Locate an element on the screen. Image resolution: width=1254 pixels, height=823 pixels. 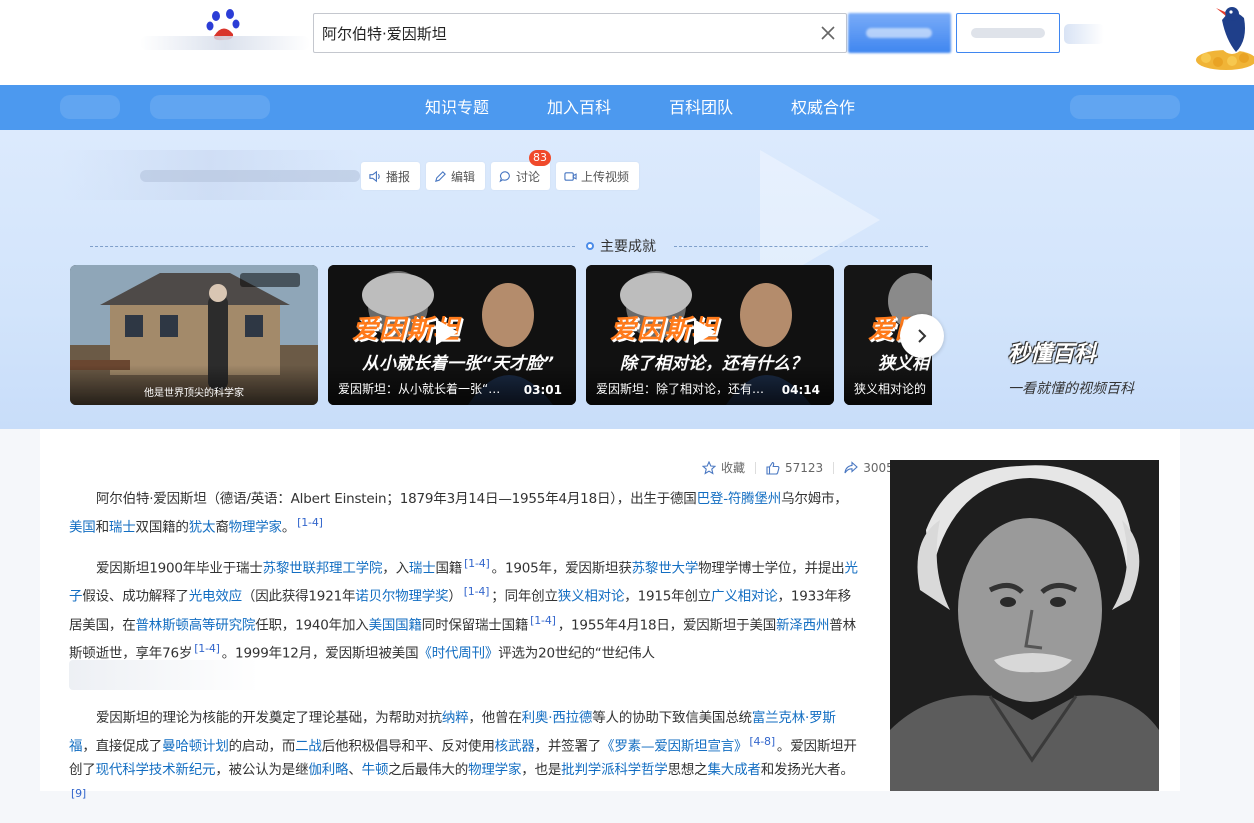
mascot-bird-icon is located at coordinates (1225, 38).